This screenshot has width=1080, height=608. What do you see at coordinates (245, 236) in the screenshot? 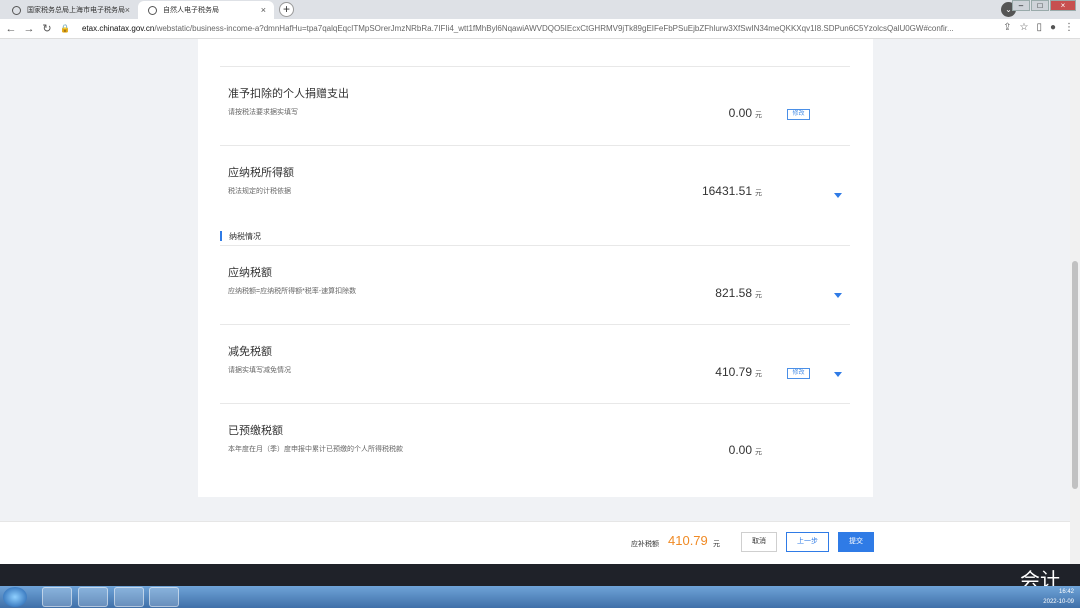
I see `section-label: 纳税情况` at bounding box center [245, 236].